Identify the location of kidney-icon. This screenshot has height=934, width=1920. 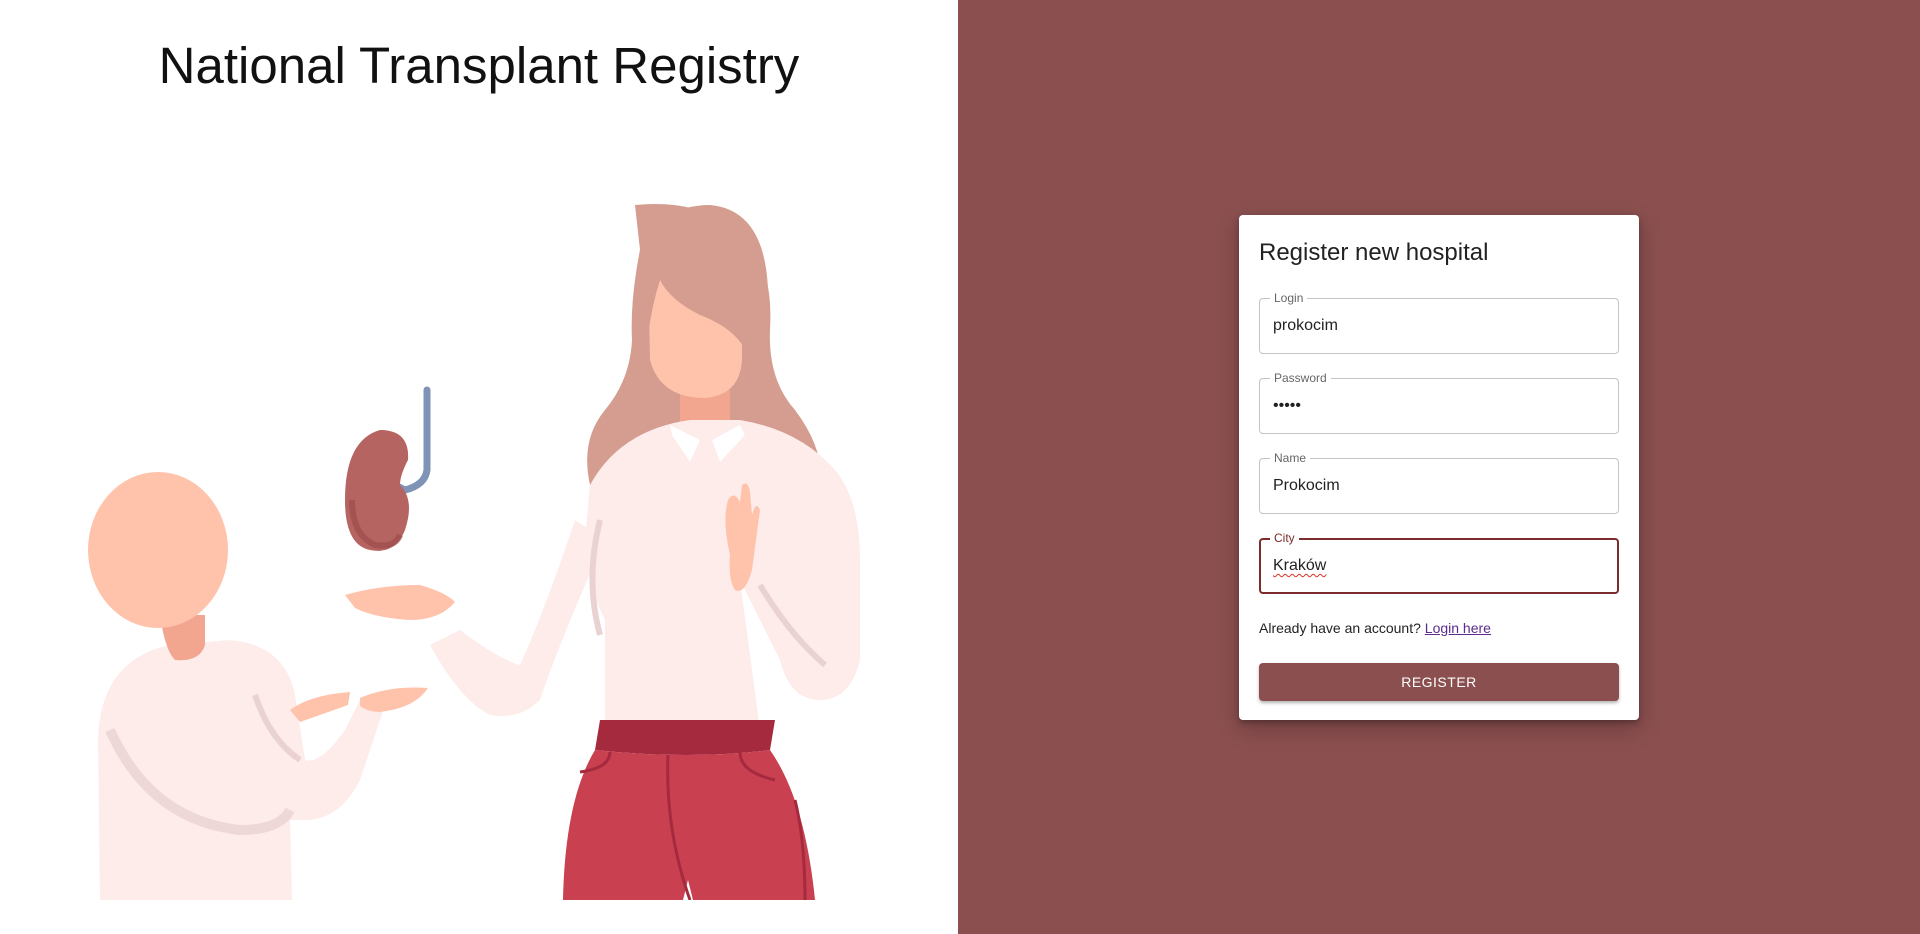
(388, 468).